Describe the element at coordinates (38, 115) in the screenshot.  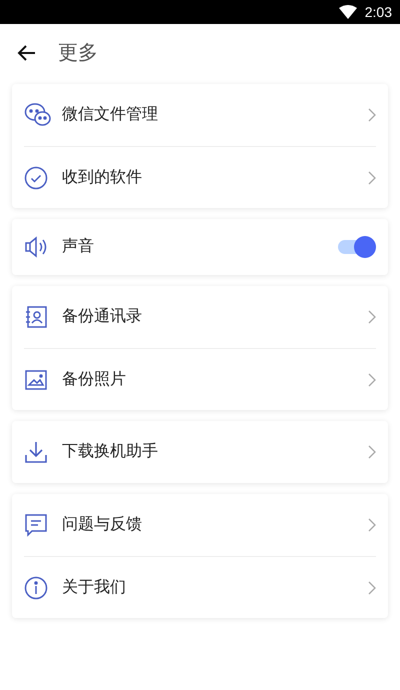
I see `wechat-icon` at that location.